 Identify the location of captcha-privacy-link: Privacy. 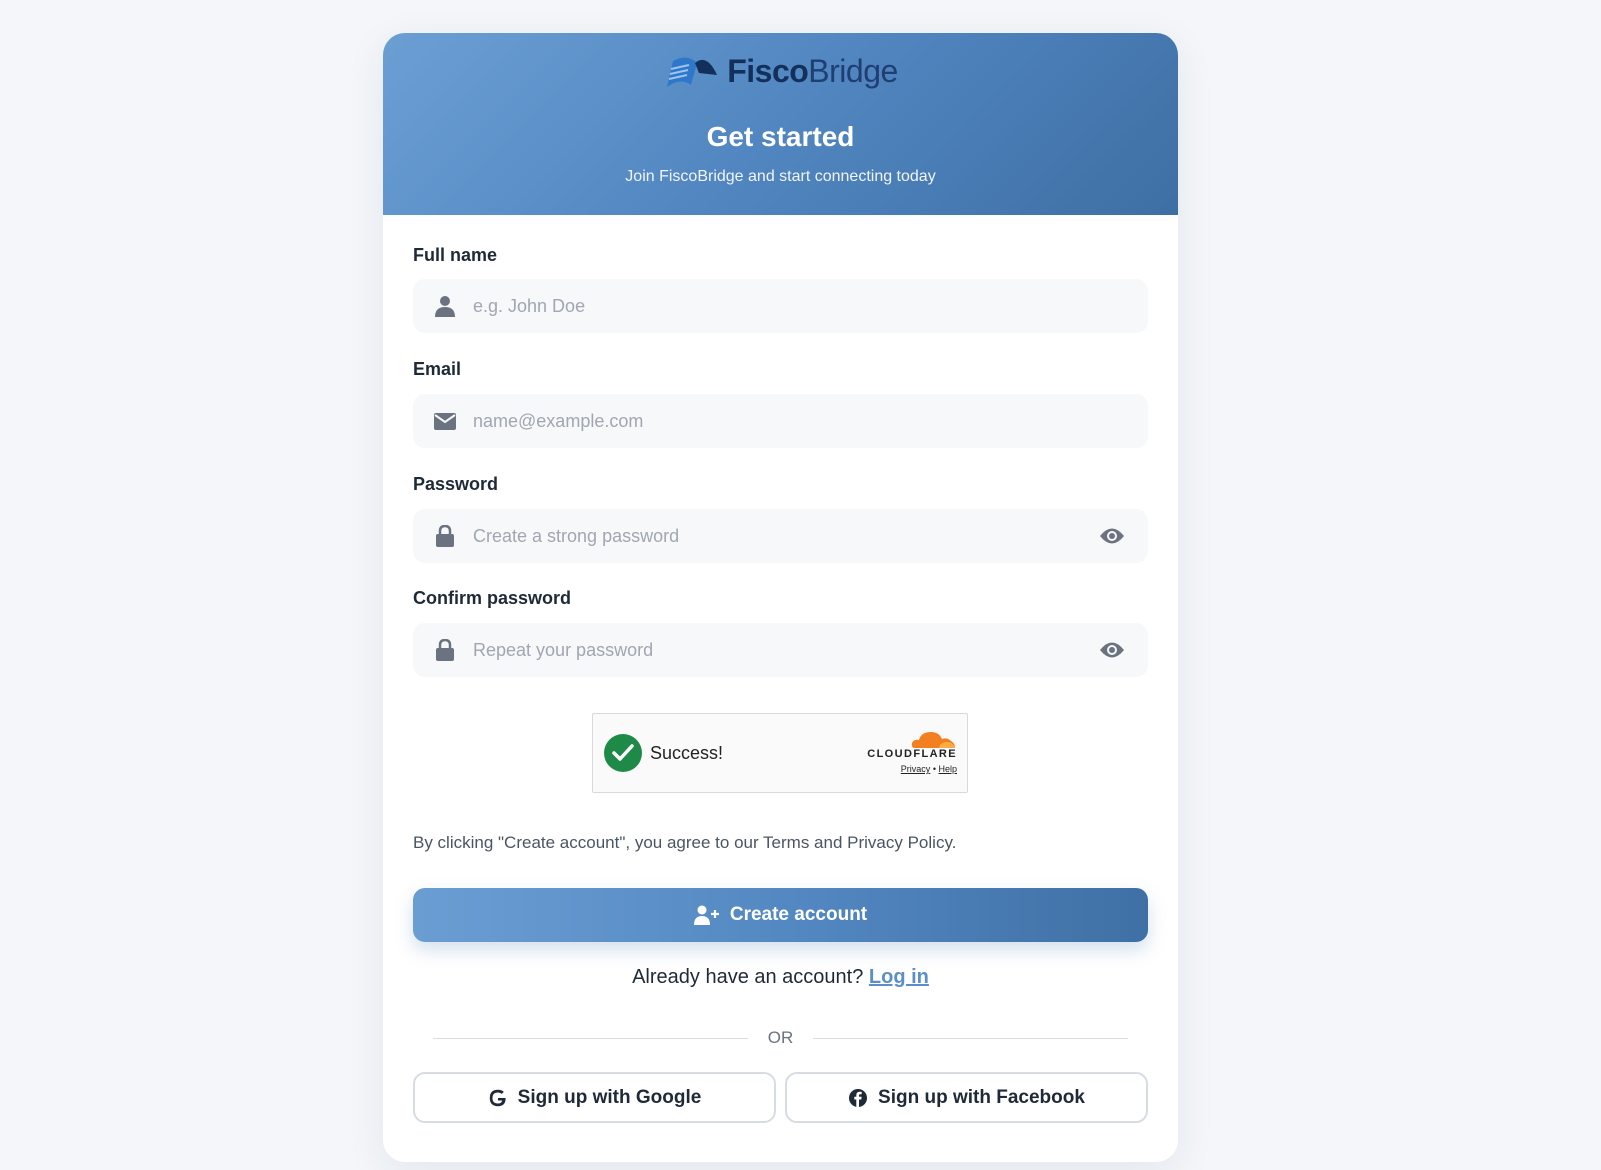
(916, 769).